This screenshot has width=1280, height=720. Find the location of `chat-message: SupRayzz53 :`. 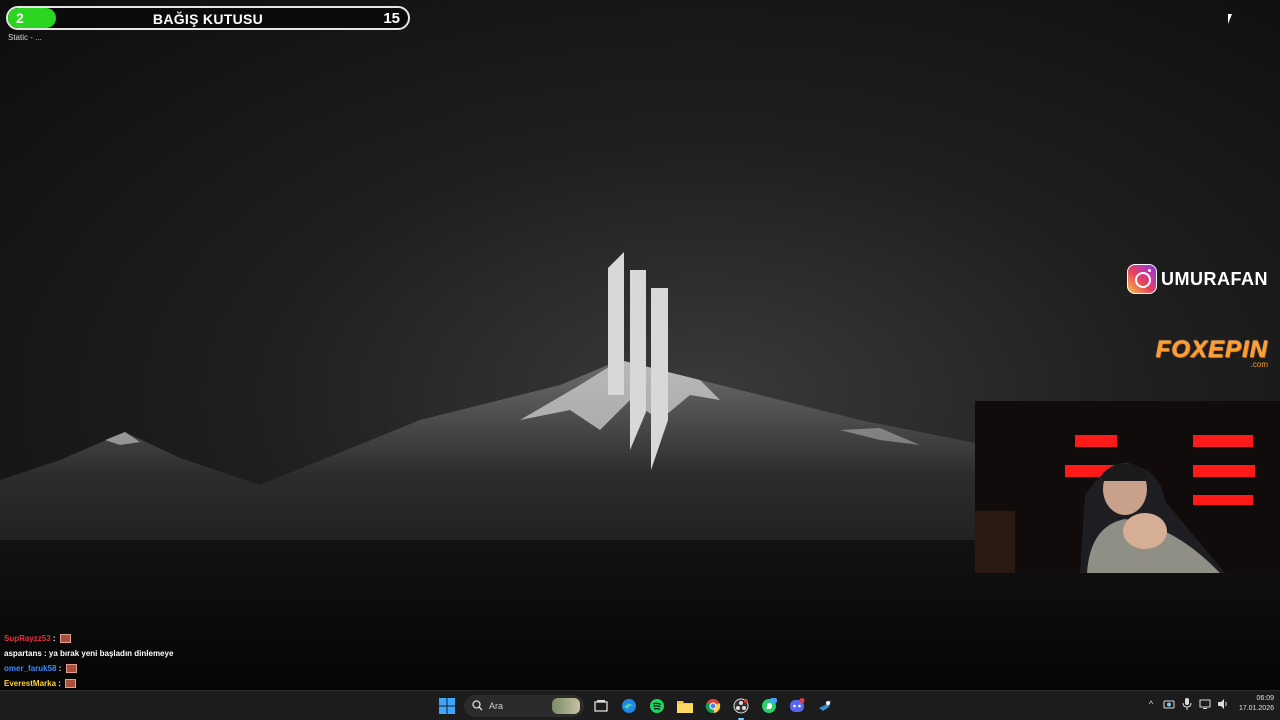

chat-message: SupRayzz53 : is located at coordinates (214, 638).